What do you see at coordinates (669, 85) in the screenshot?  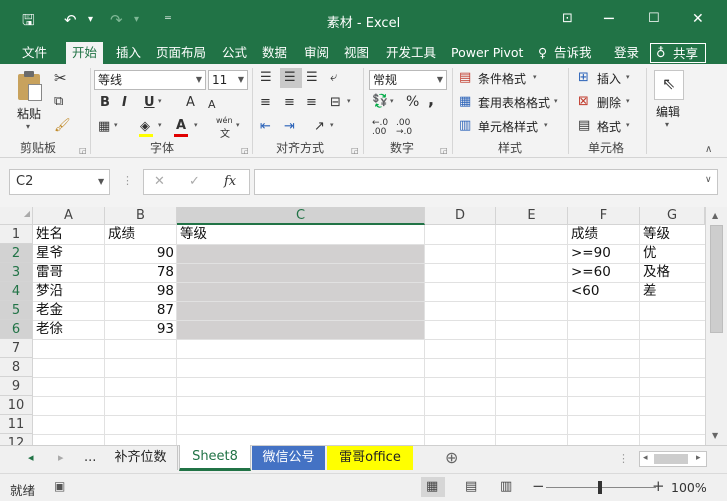 I see `editing-button: ⇖` at bounding box center [669, 85].